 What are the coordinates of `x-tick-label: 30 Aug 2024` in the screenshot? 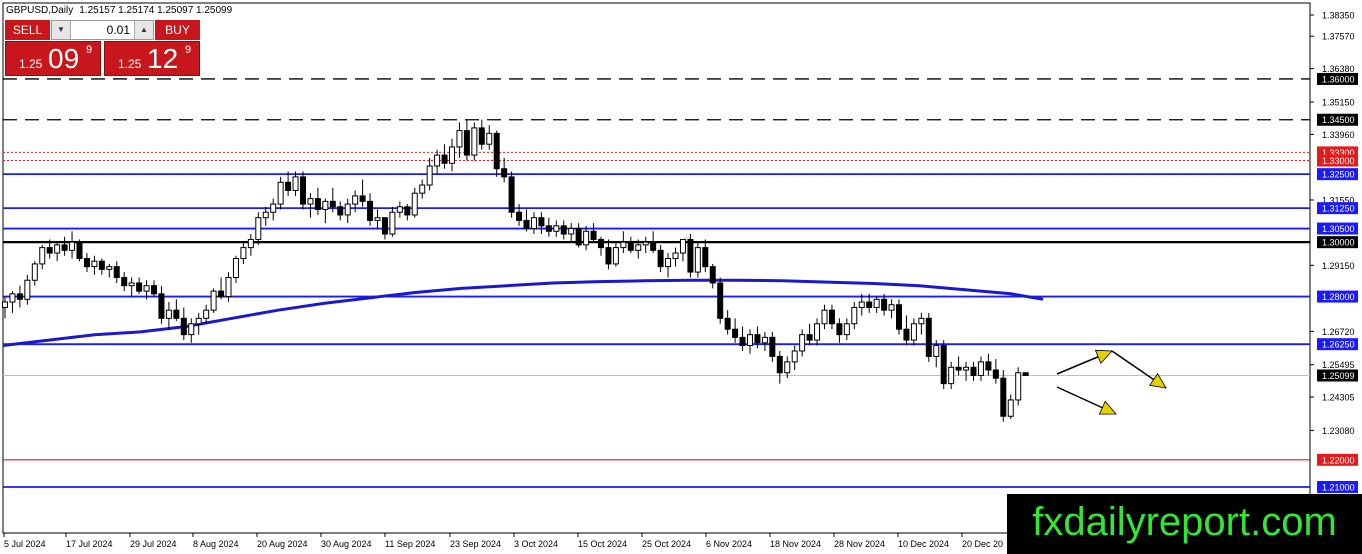 It's located at (346, 544).